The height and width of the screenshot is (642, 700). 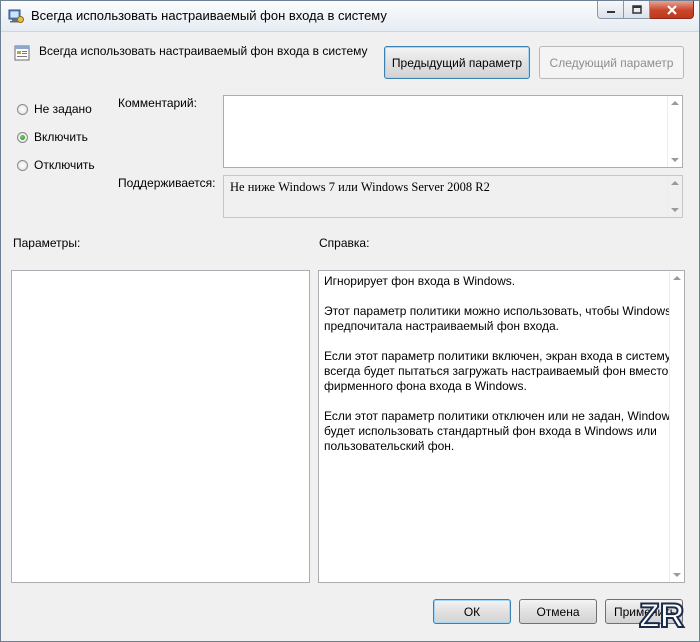 I want to click on radio-not-configured-label: Не задано, so click(x=63, y=109).